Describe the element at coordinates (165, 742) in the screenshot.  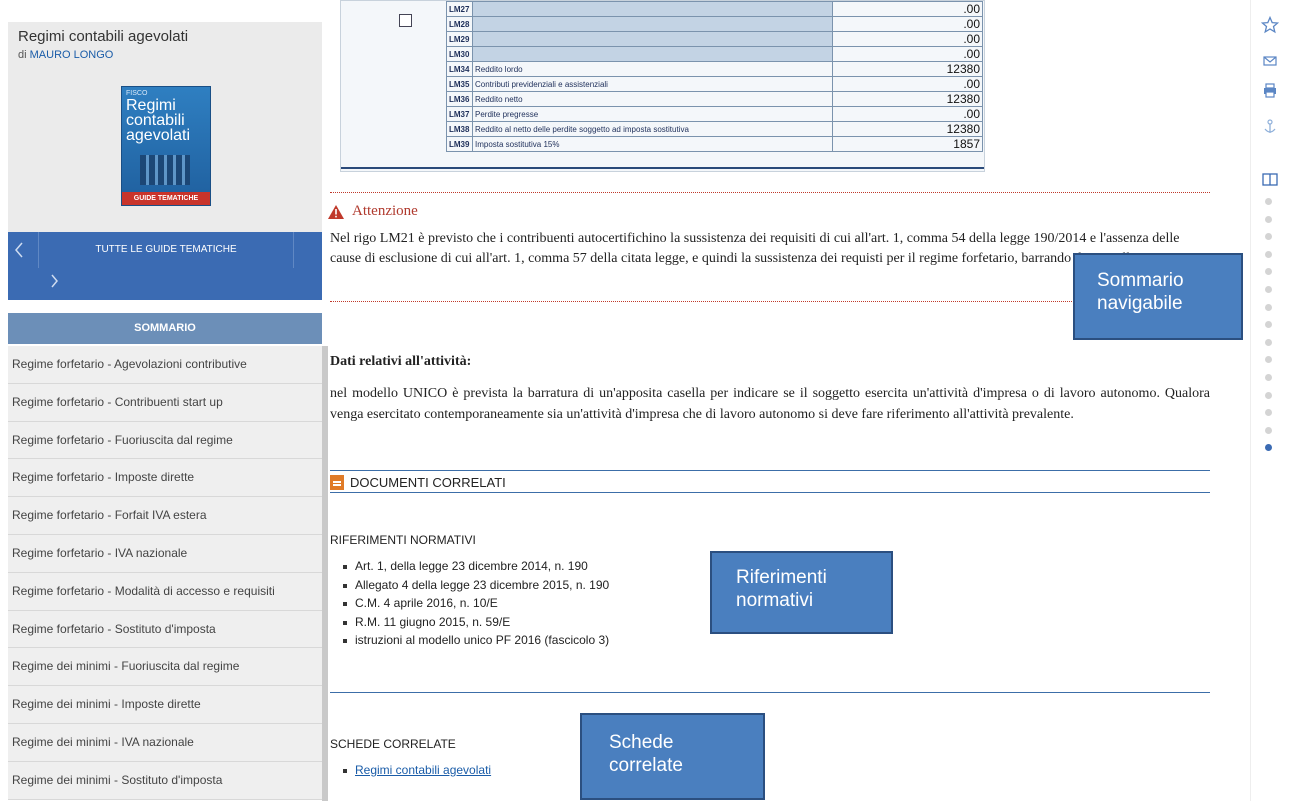
I see `summary-item: Regime dei minimi - IVA nazionale` at that location.